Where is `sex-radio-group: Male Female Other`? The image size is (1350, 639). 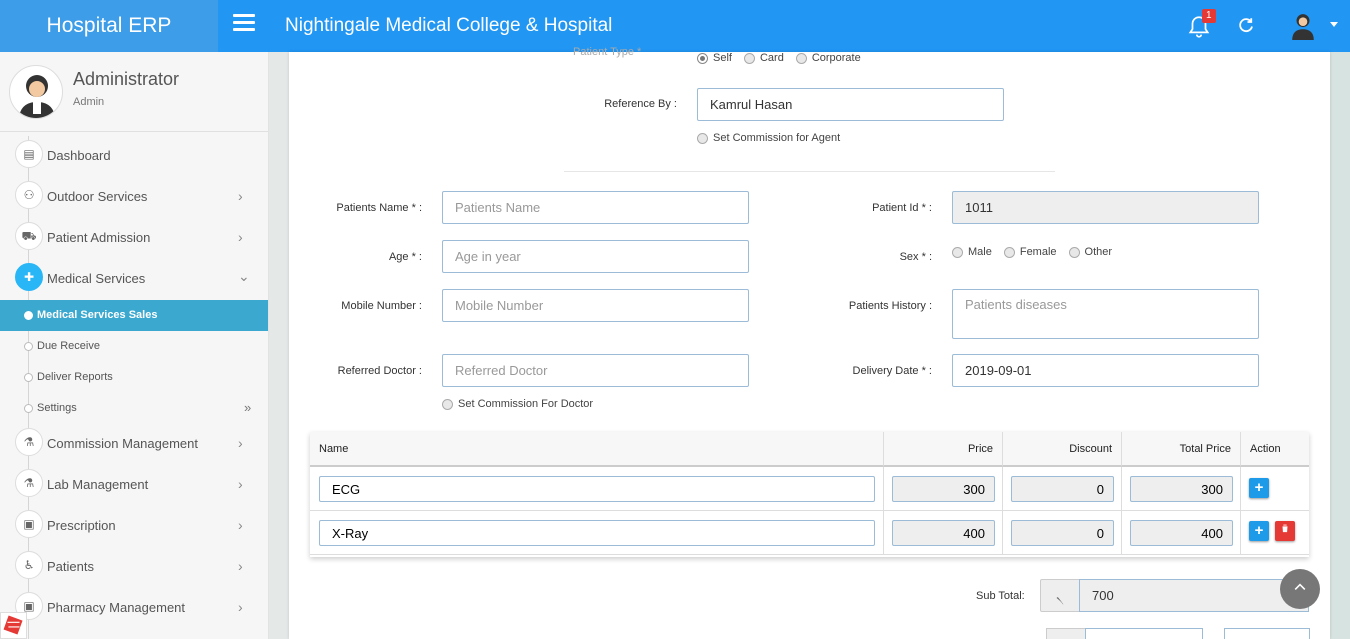 sex-radio-group: Male Female Other is located at coordinates (1038, 252).